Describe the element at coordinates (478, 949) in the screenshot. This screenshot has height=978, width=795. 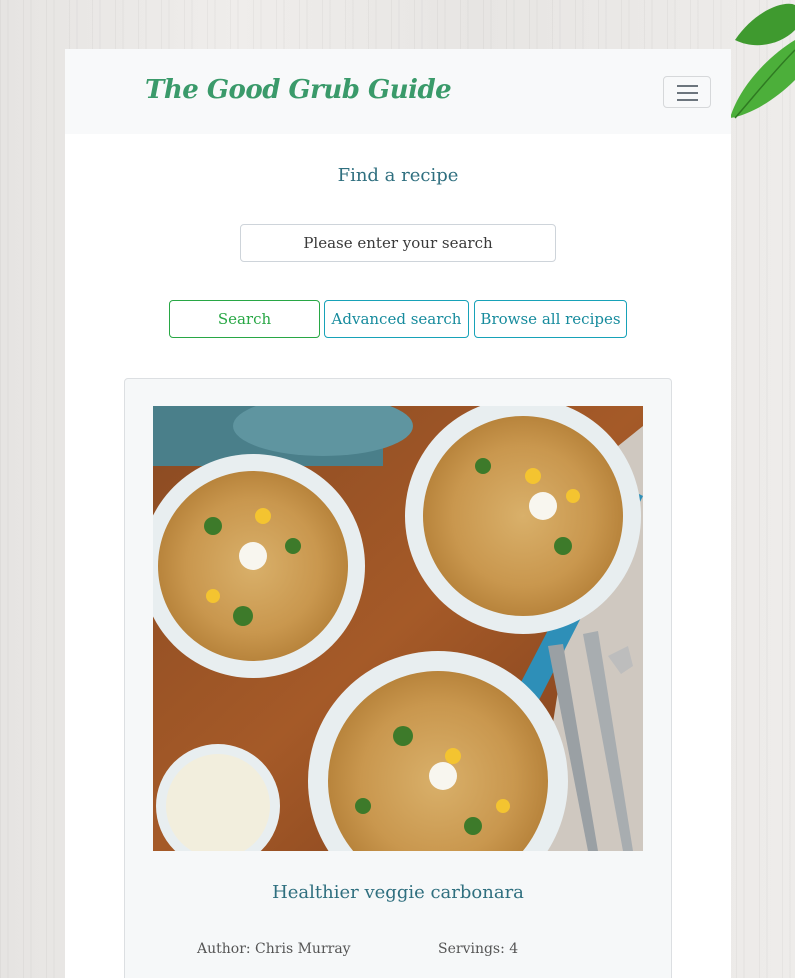
I see `recipe-servings: Servings: 4` at that location.